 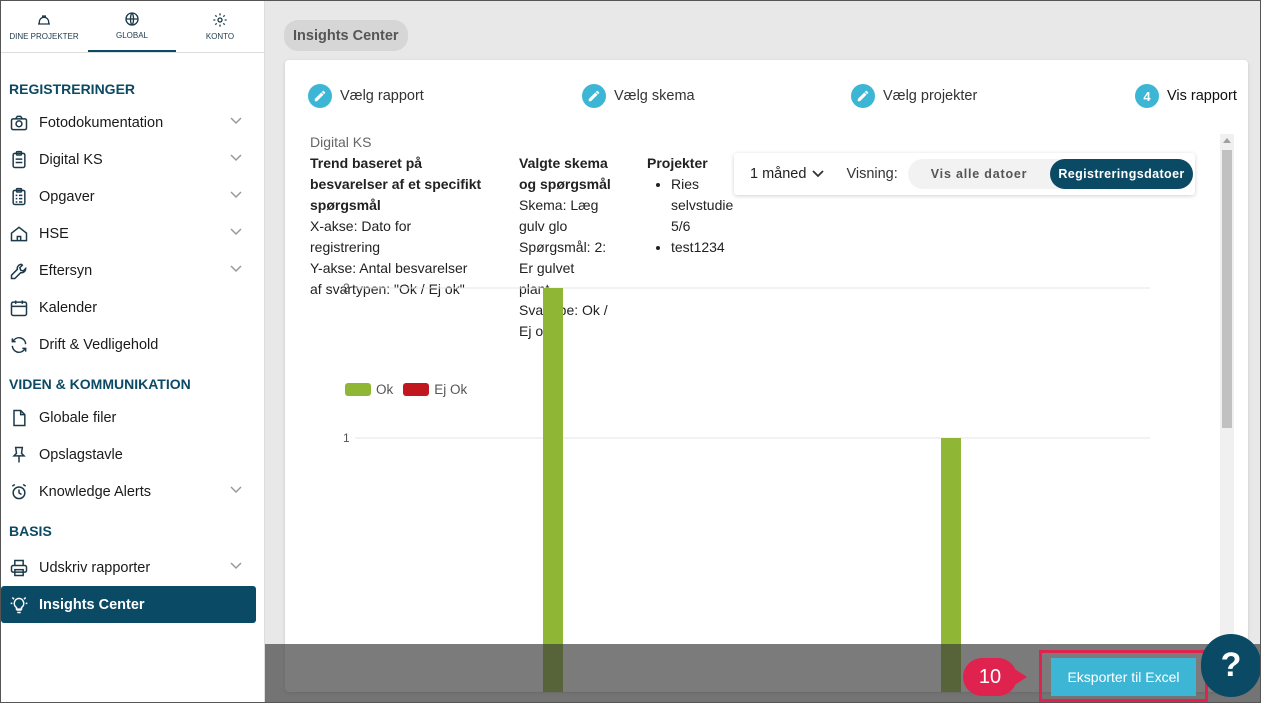 I want to click on scroll-up-icon, so click(x=1227, y=140).